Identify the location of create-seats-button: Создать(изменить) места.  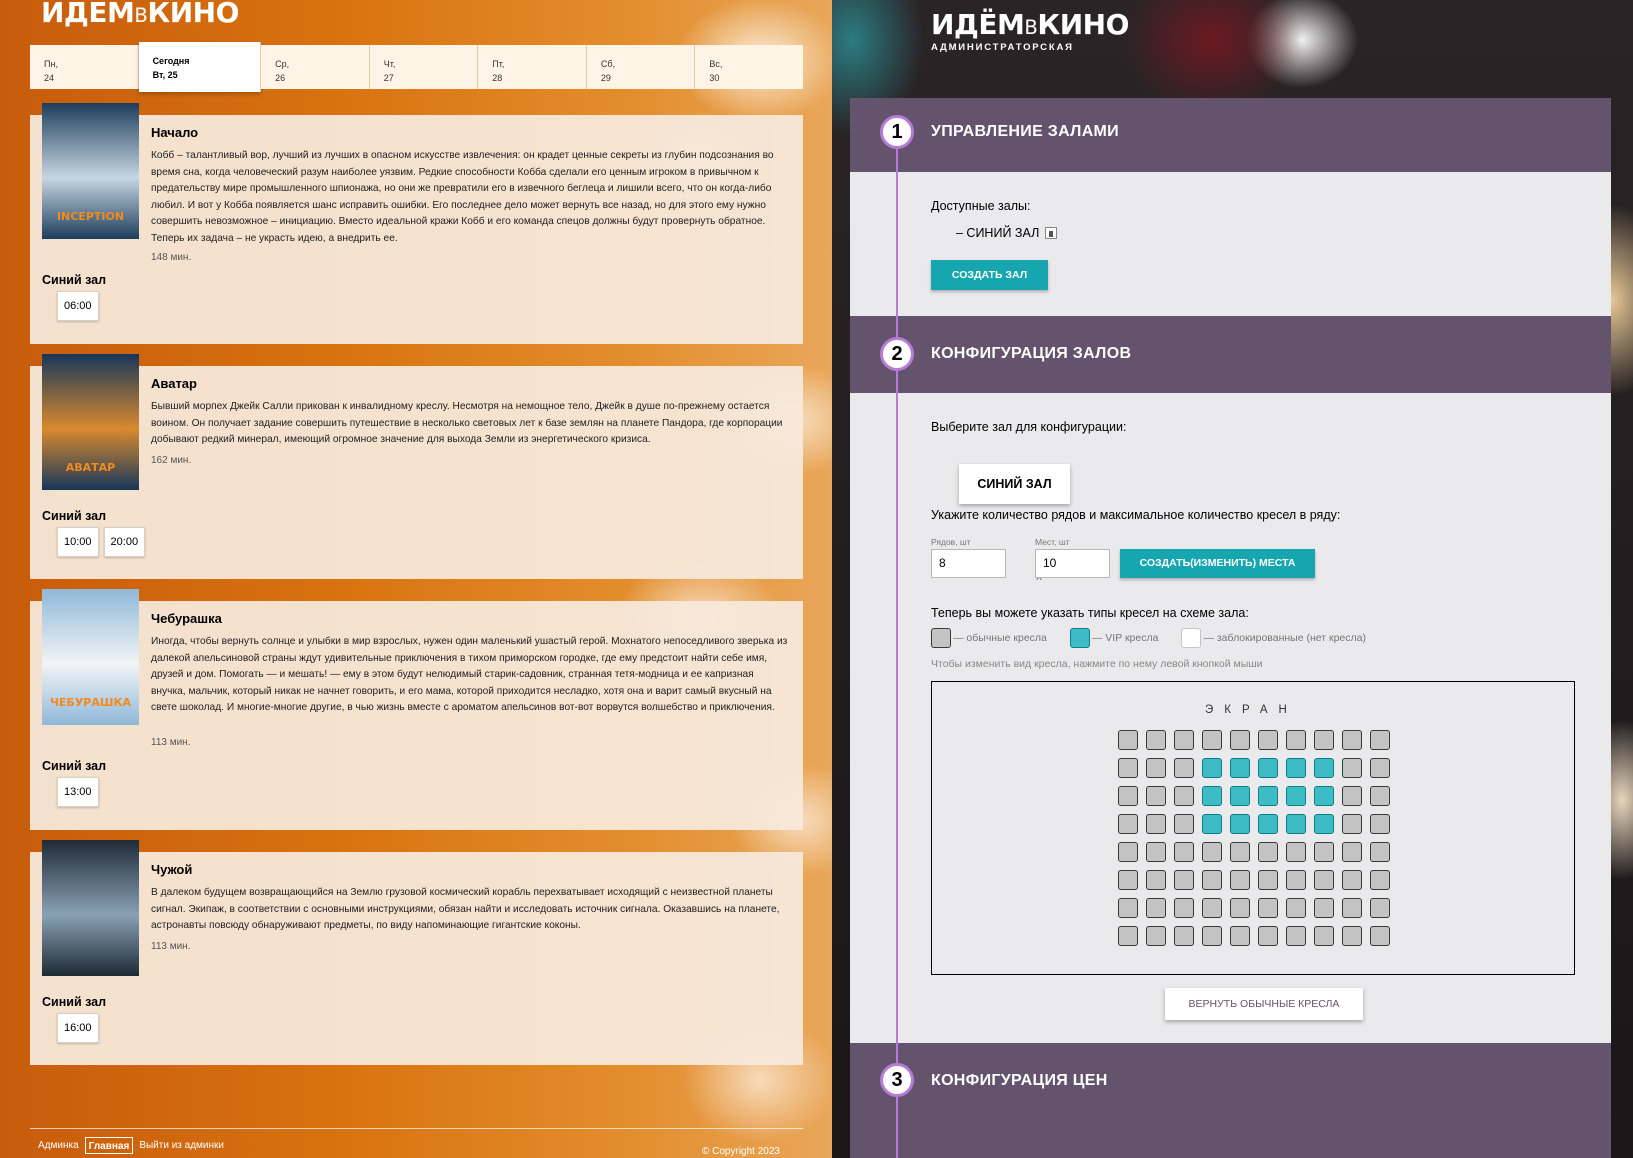
(1217, 563).